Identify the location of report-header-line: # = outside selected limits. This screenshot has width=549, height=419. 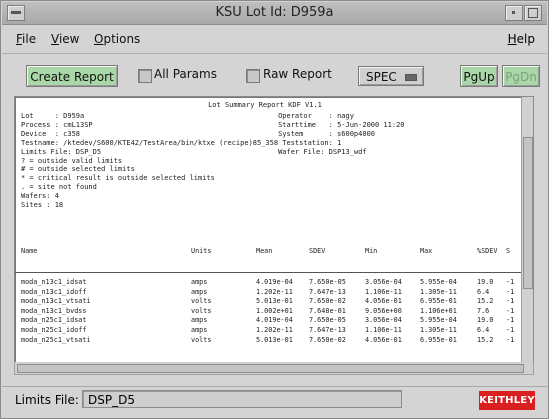
(78, 169).